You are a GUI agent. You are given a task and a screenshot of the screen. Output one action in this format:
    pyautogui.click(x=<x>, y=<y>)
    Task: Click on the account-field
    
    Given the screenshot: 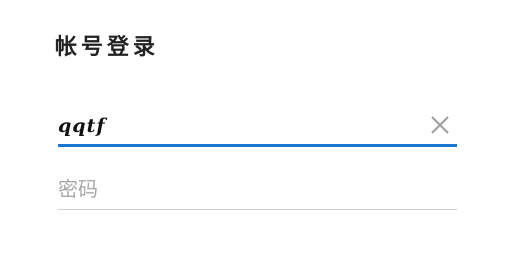 What is the action you would take?
    pyautogui.click(x=257, y=128)
    